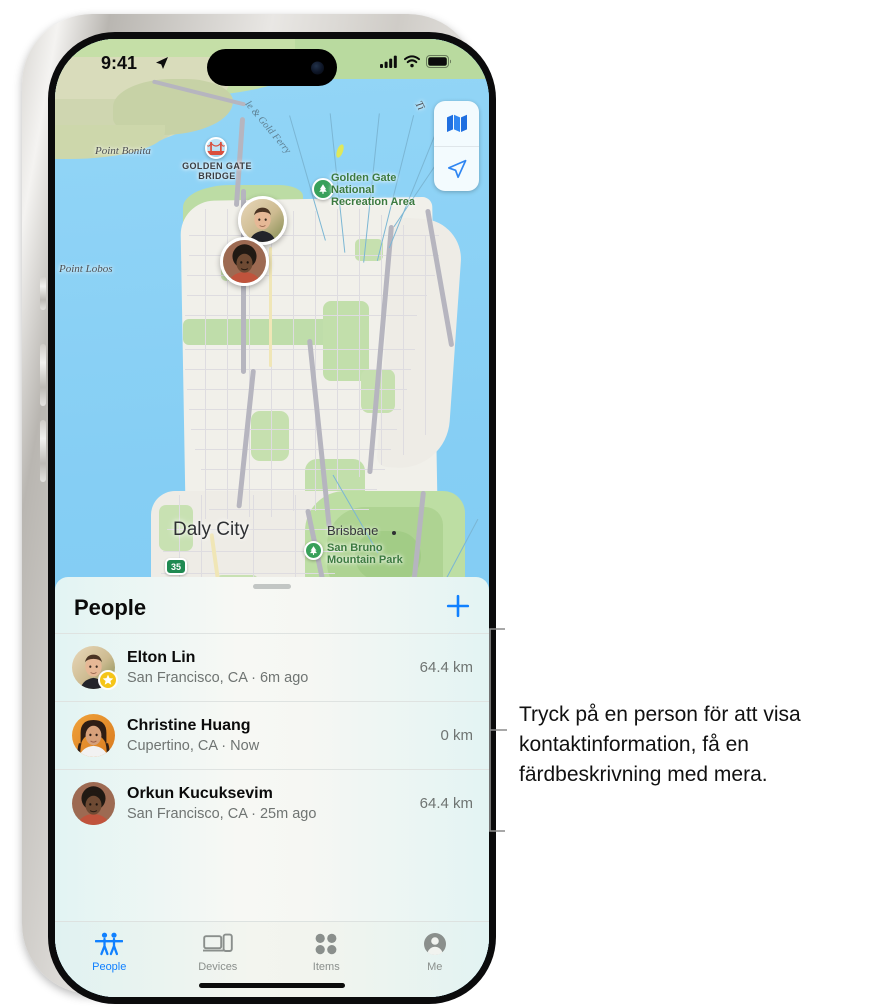 This screenshot has width=891, height=1008. Describe the element at coordinates (217, 944) in the screenshot. I see `devices-icon` at that location.